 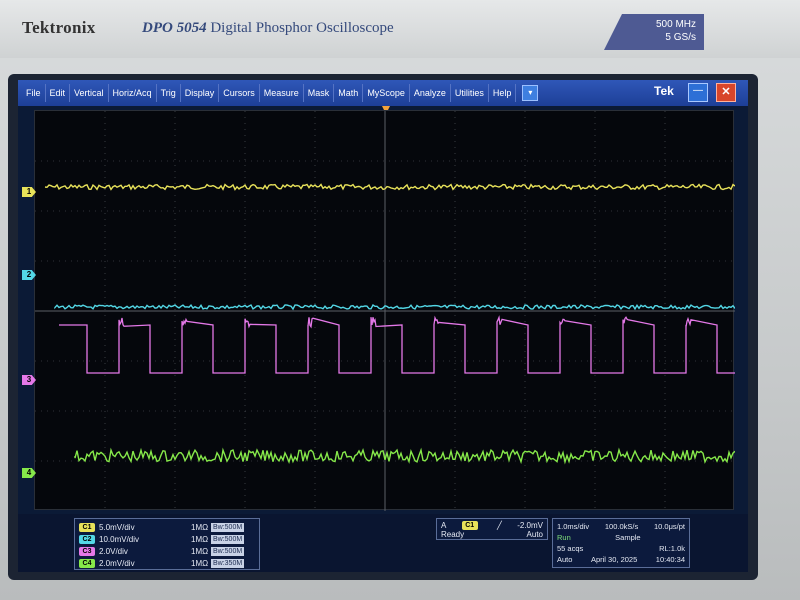 I want to click on ch4-readout: C4 2.0mV/div 1MΩ Bw:350M, so click(x=167, y=563).